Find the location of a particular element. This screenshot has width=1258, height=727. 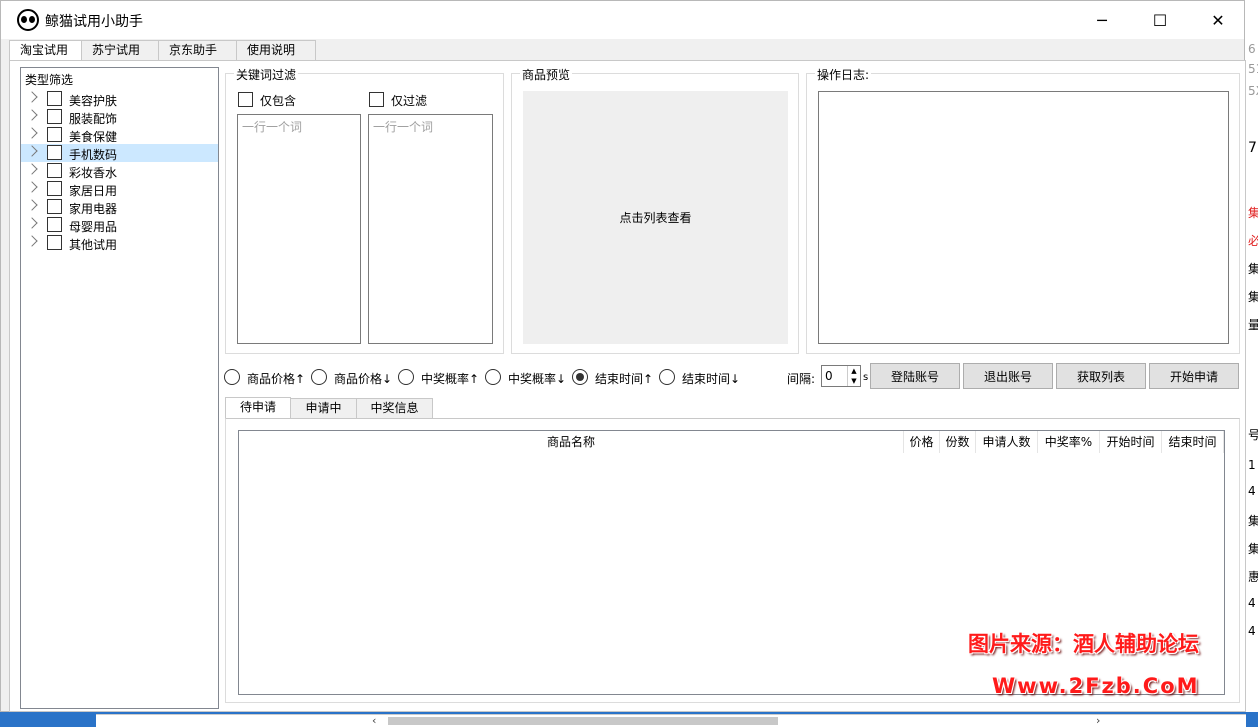

log-group: 操作日志: is located at coordinates (1023, 210).